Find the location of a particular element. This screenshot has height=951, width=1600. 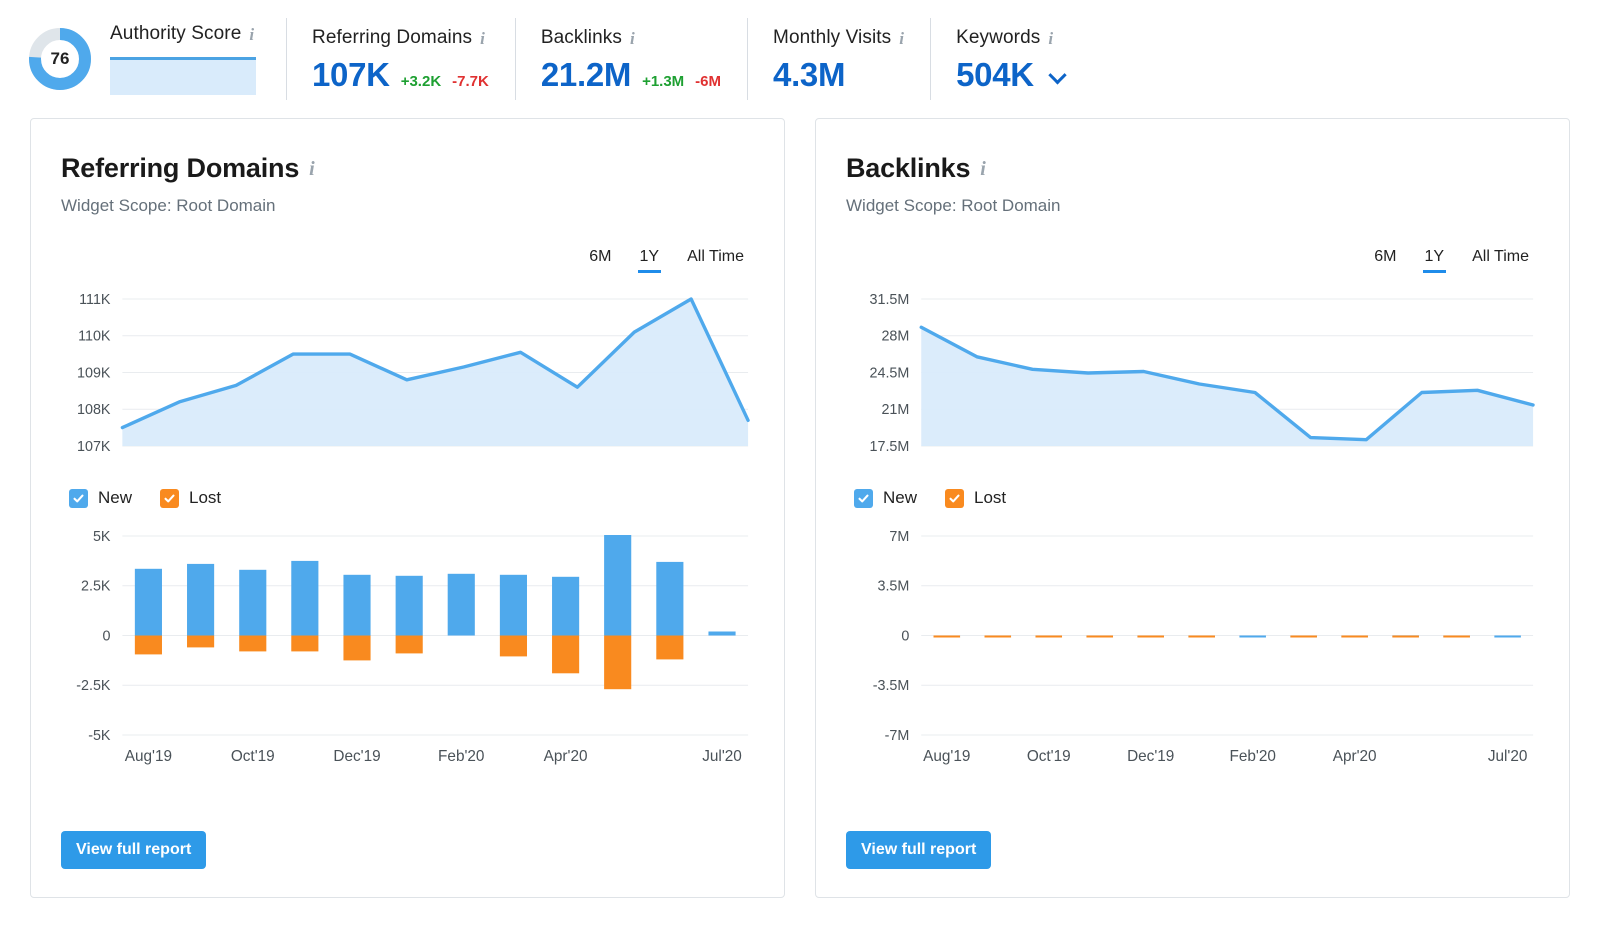

metric-value-row: 4.3M is located at coordinates (838, 74).